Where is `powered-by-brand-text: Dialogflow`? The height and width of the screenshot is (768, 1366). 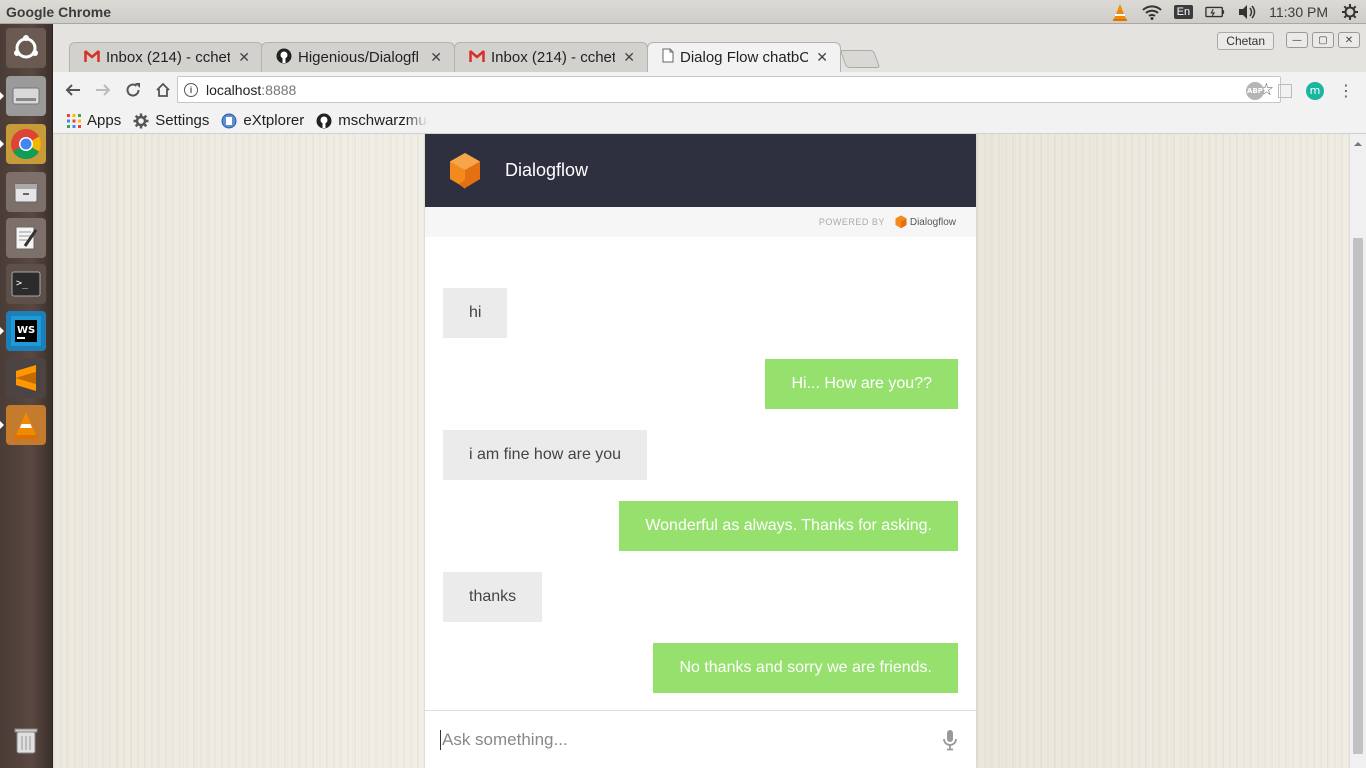
powered-by-brand-text: Dialogflow is located at coordinates (932, 222).